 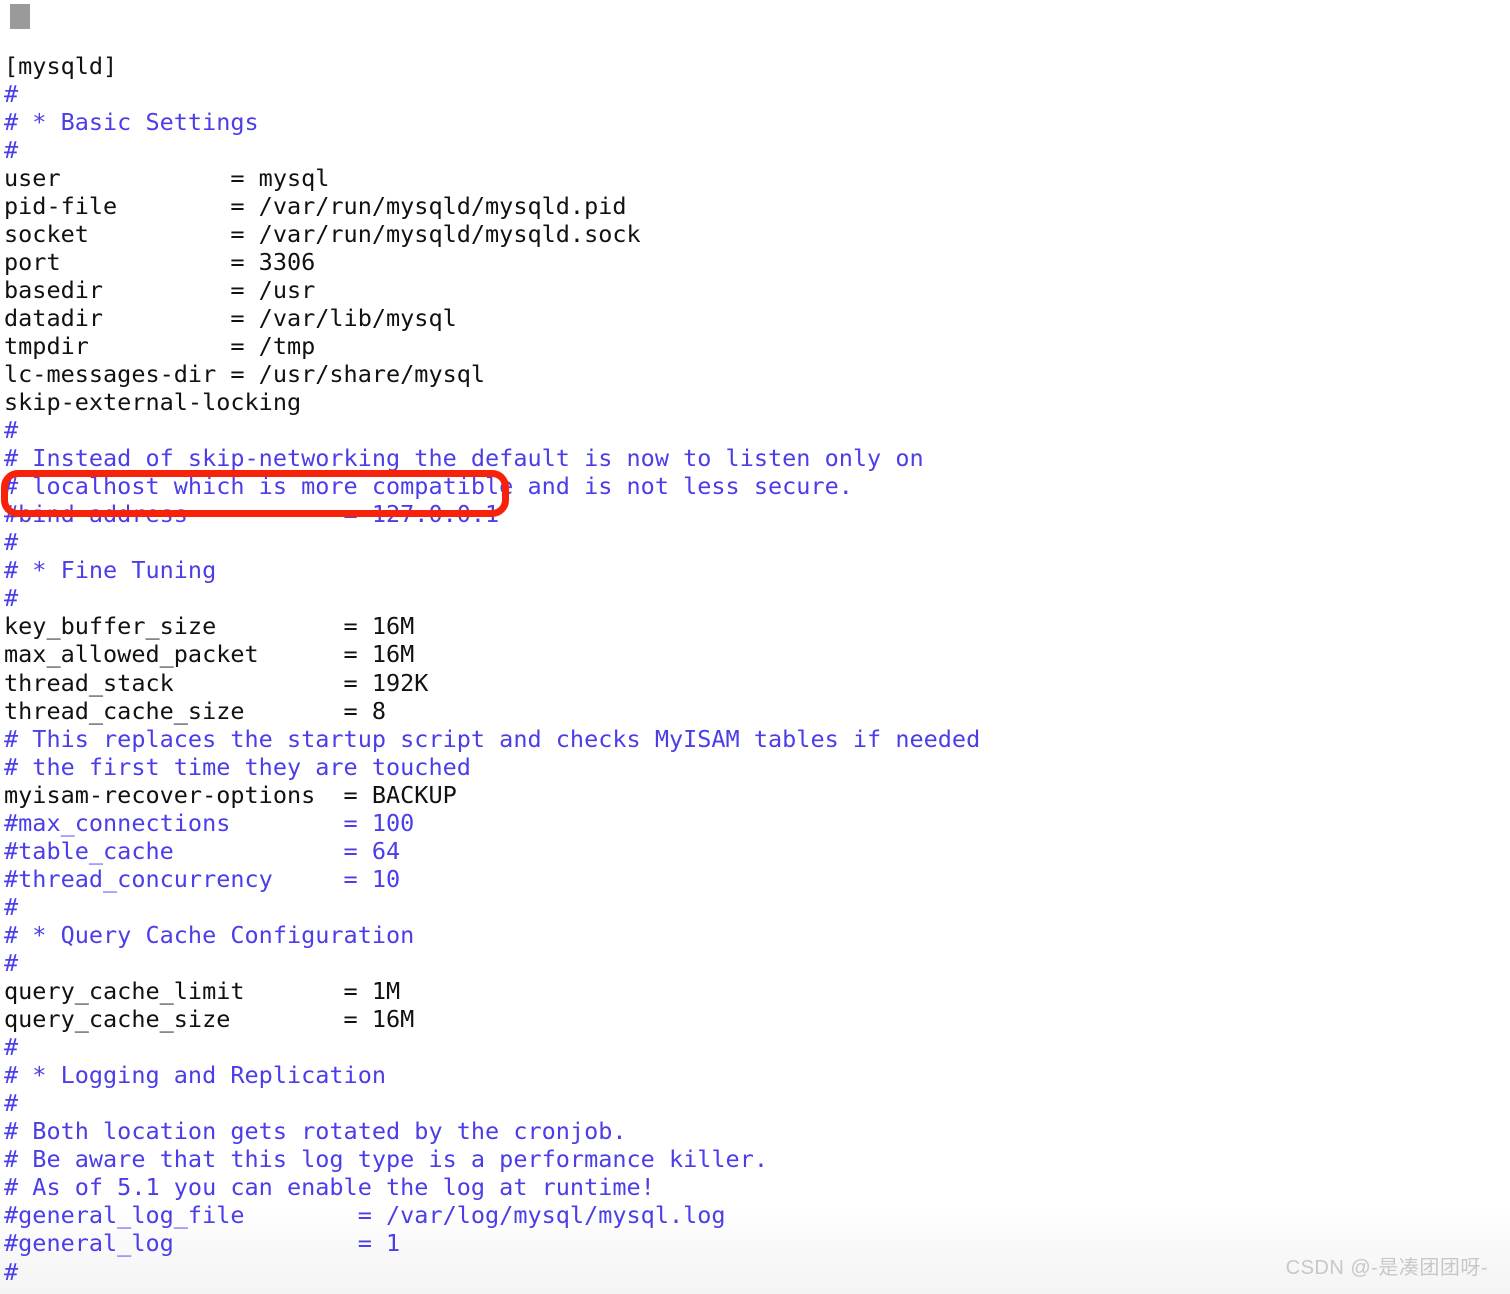 What do you see at coordinates (20, 16) in the screenshot?
I see `text-cursor-block` at bounding box center [20, 16].